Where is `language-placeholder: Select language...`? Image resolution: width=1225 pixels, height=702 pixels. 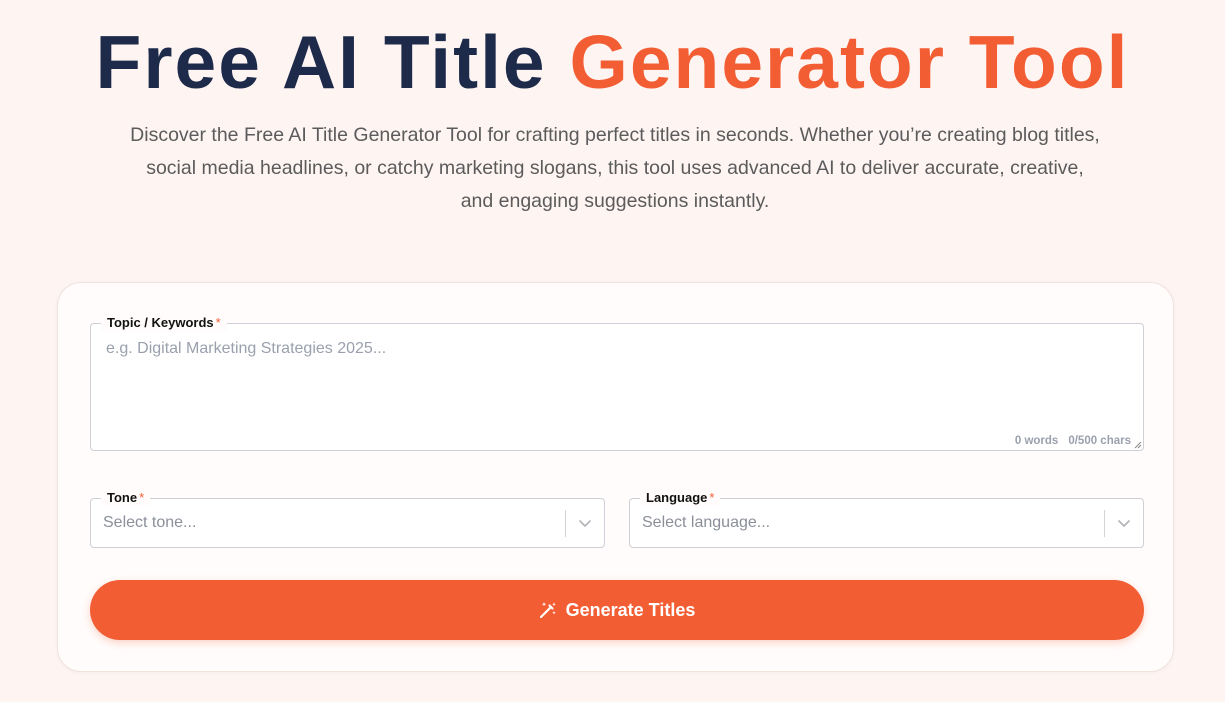 language-placeholder: Select language... is located at coordinates (706, 522).